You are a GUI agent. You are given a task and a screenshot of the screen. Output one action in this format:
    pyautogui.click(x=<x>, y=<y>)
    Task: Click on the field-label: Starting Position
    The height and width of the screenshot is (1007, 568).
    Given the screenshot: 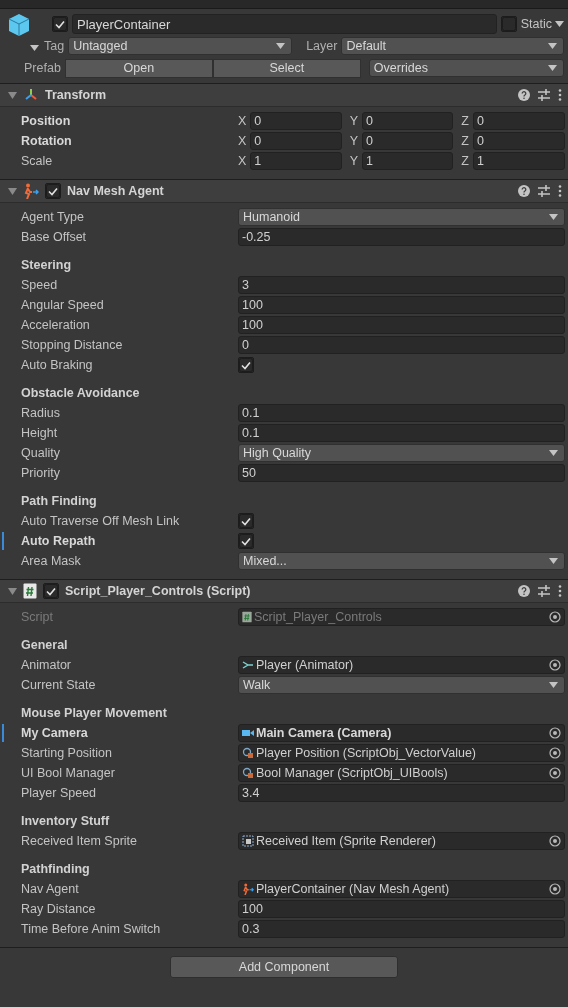 What is the action you would take?
    pyautogui.click(x=67, y=753)
    